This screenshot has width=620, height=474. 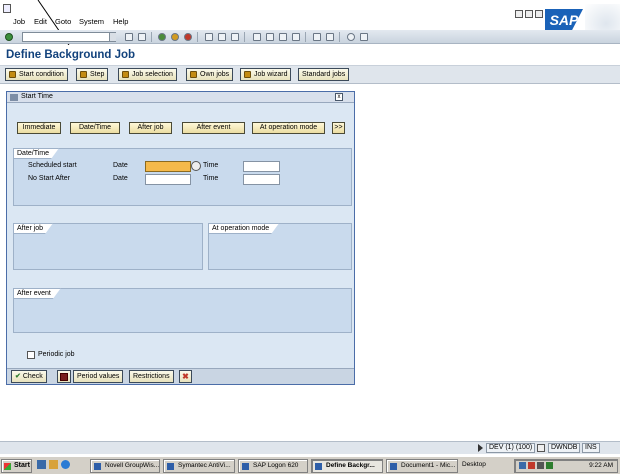 What do you see at coordinates (31, 355) in the screenshot?
I see `periodic-job-checkbox` at bounding box center [31, 355].